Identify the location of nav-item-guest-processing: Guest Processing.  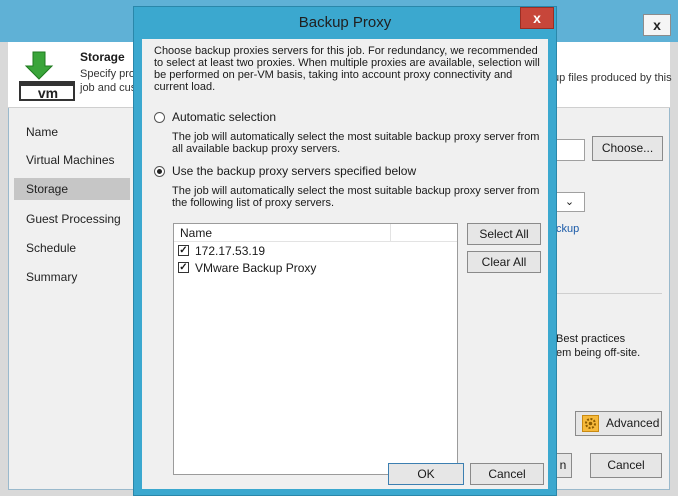
(72, 219).